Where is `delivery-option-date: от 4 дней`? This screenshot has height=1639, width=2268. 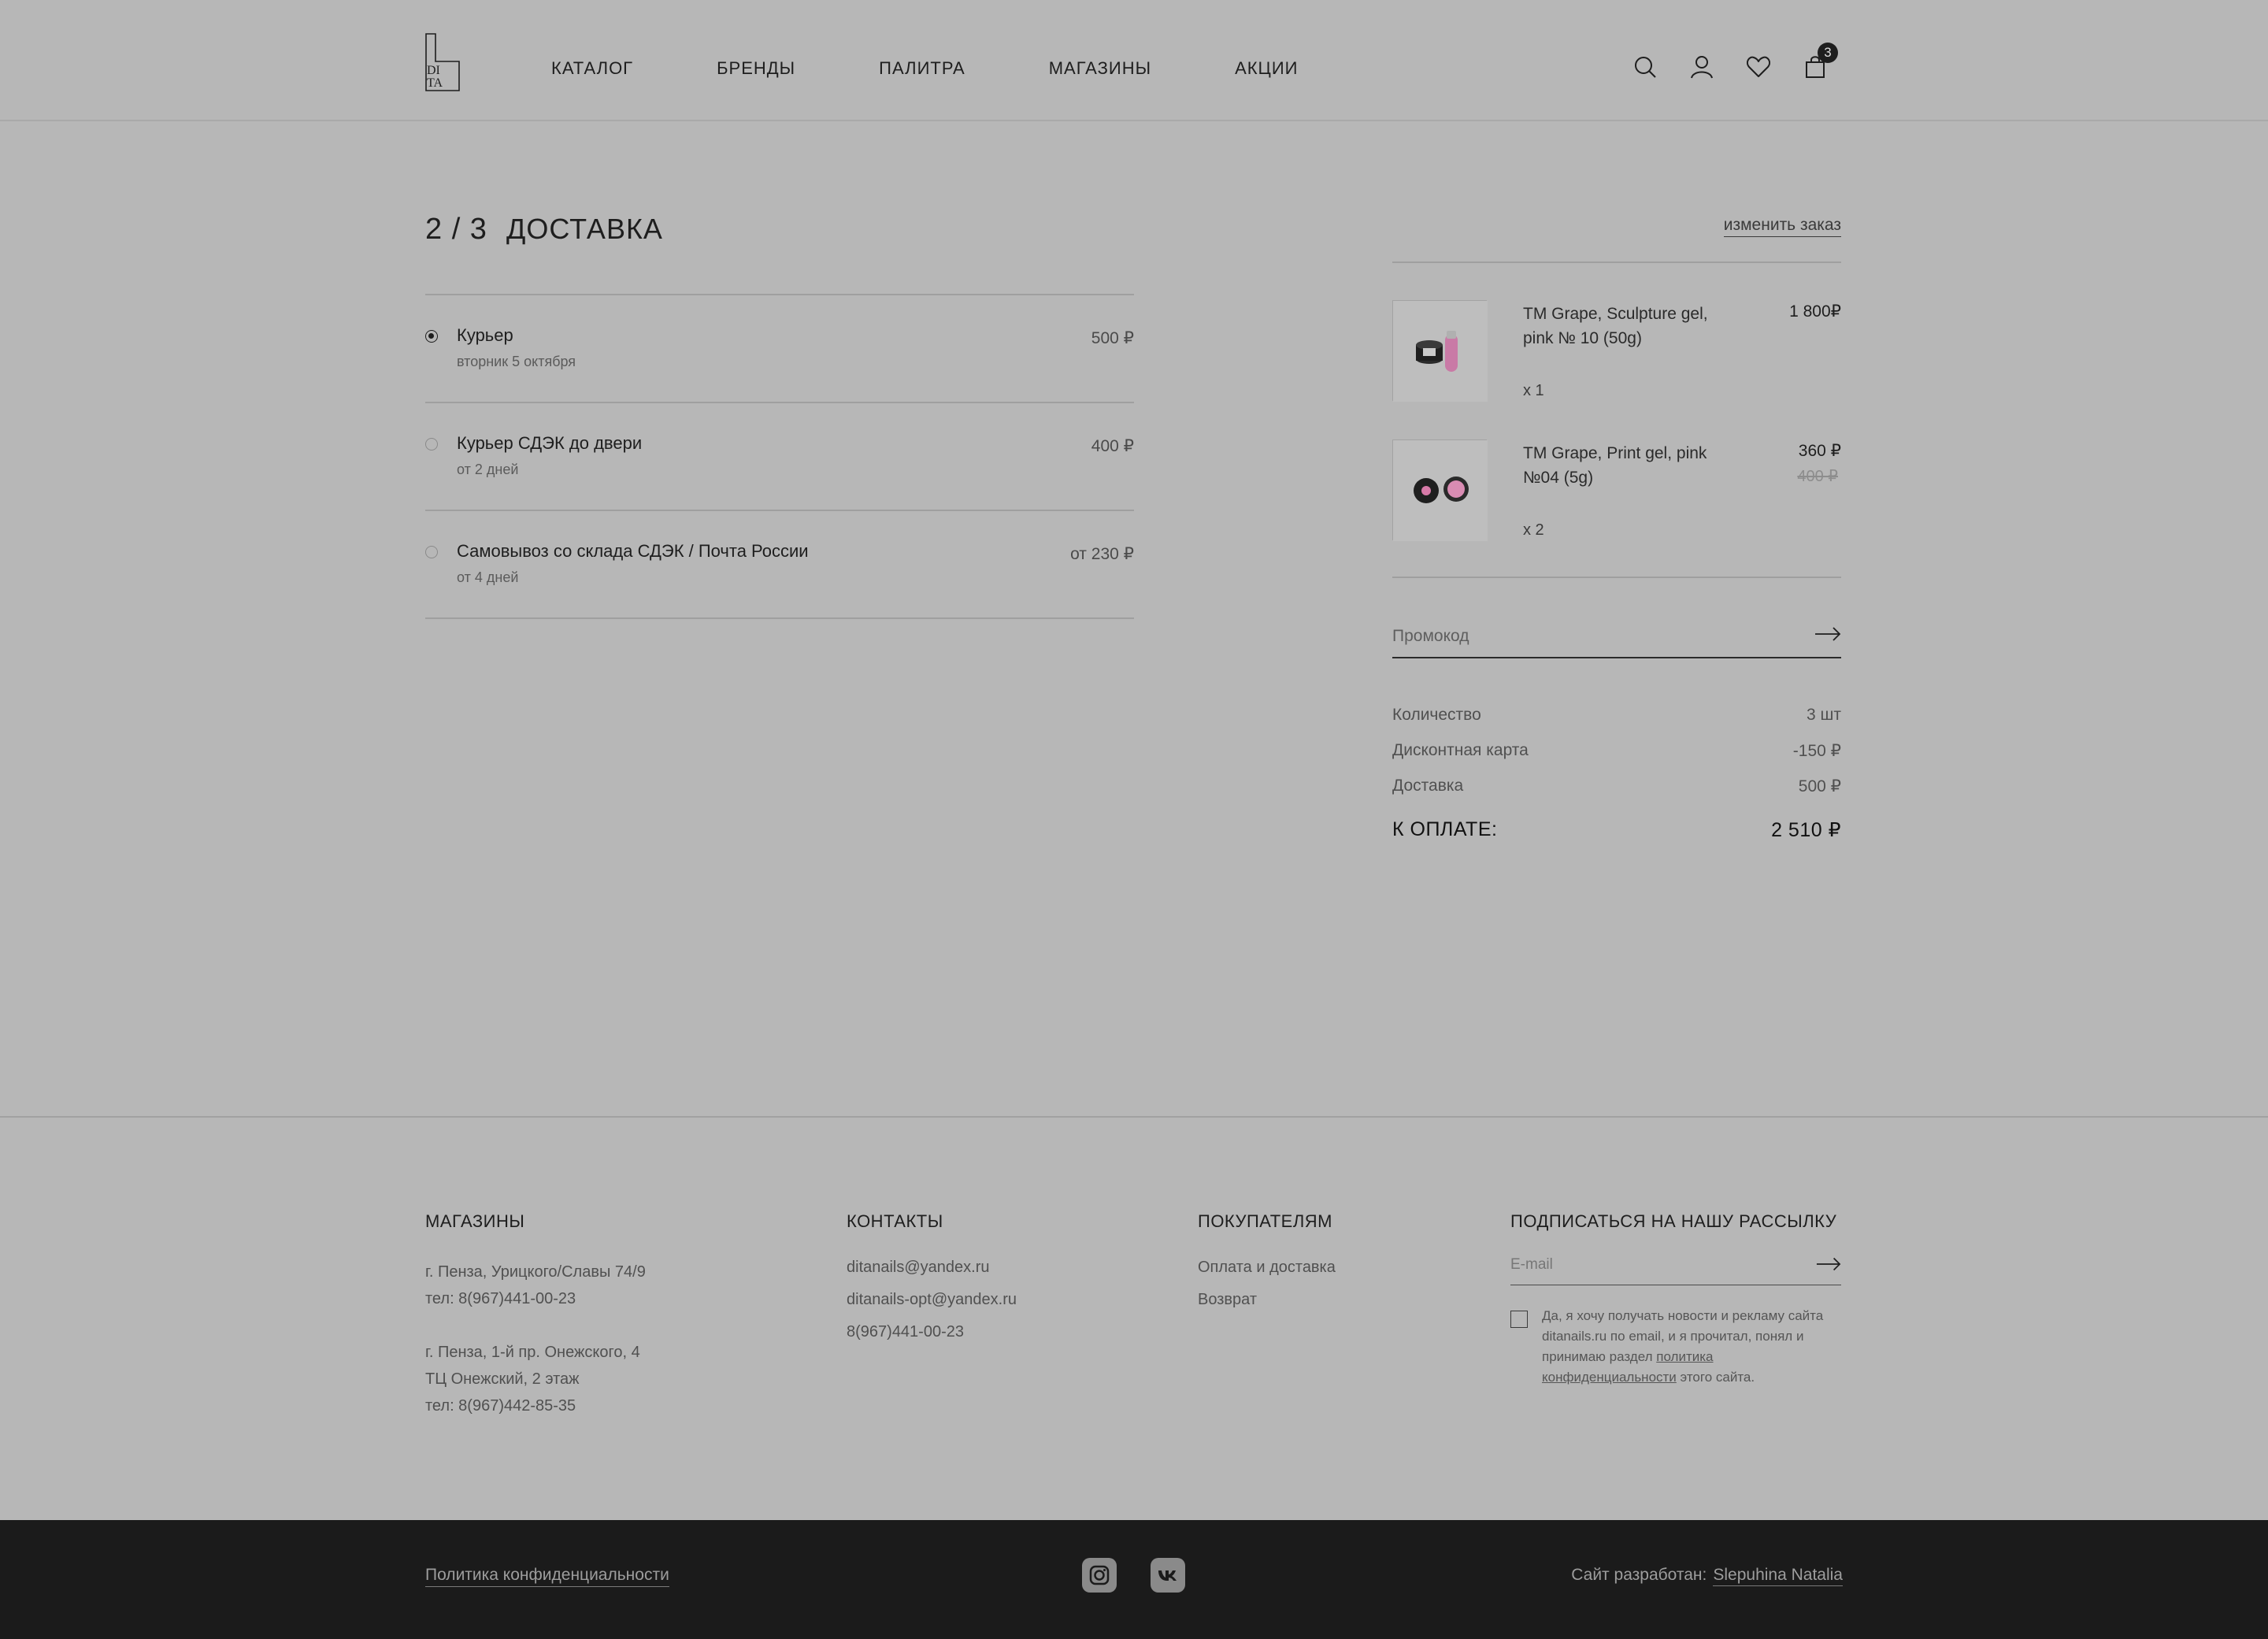
delivery-option-date: от 4 дней is located at coordinates (488, 577).